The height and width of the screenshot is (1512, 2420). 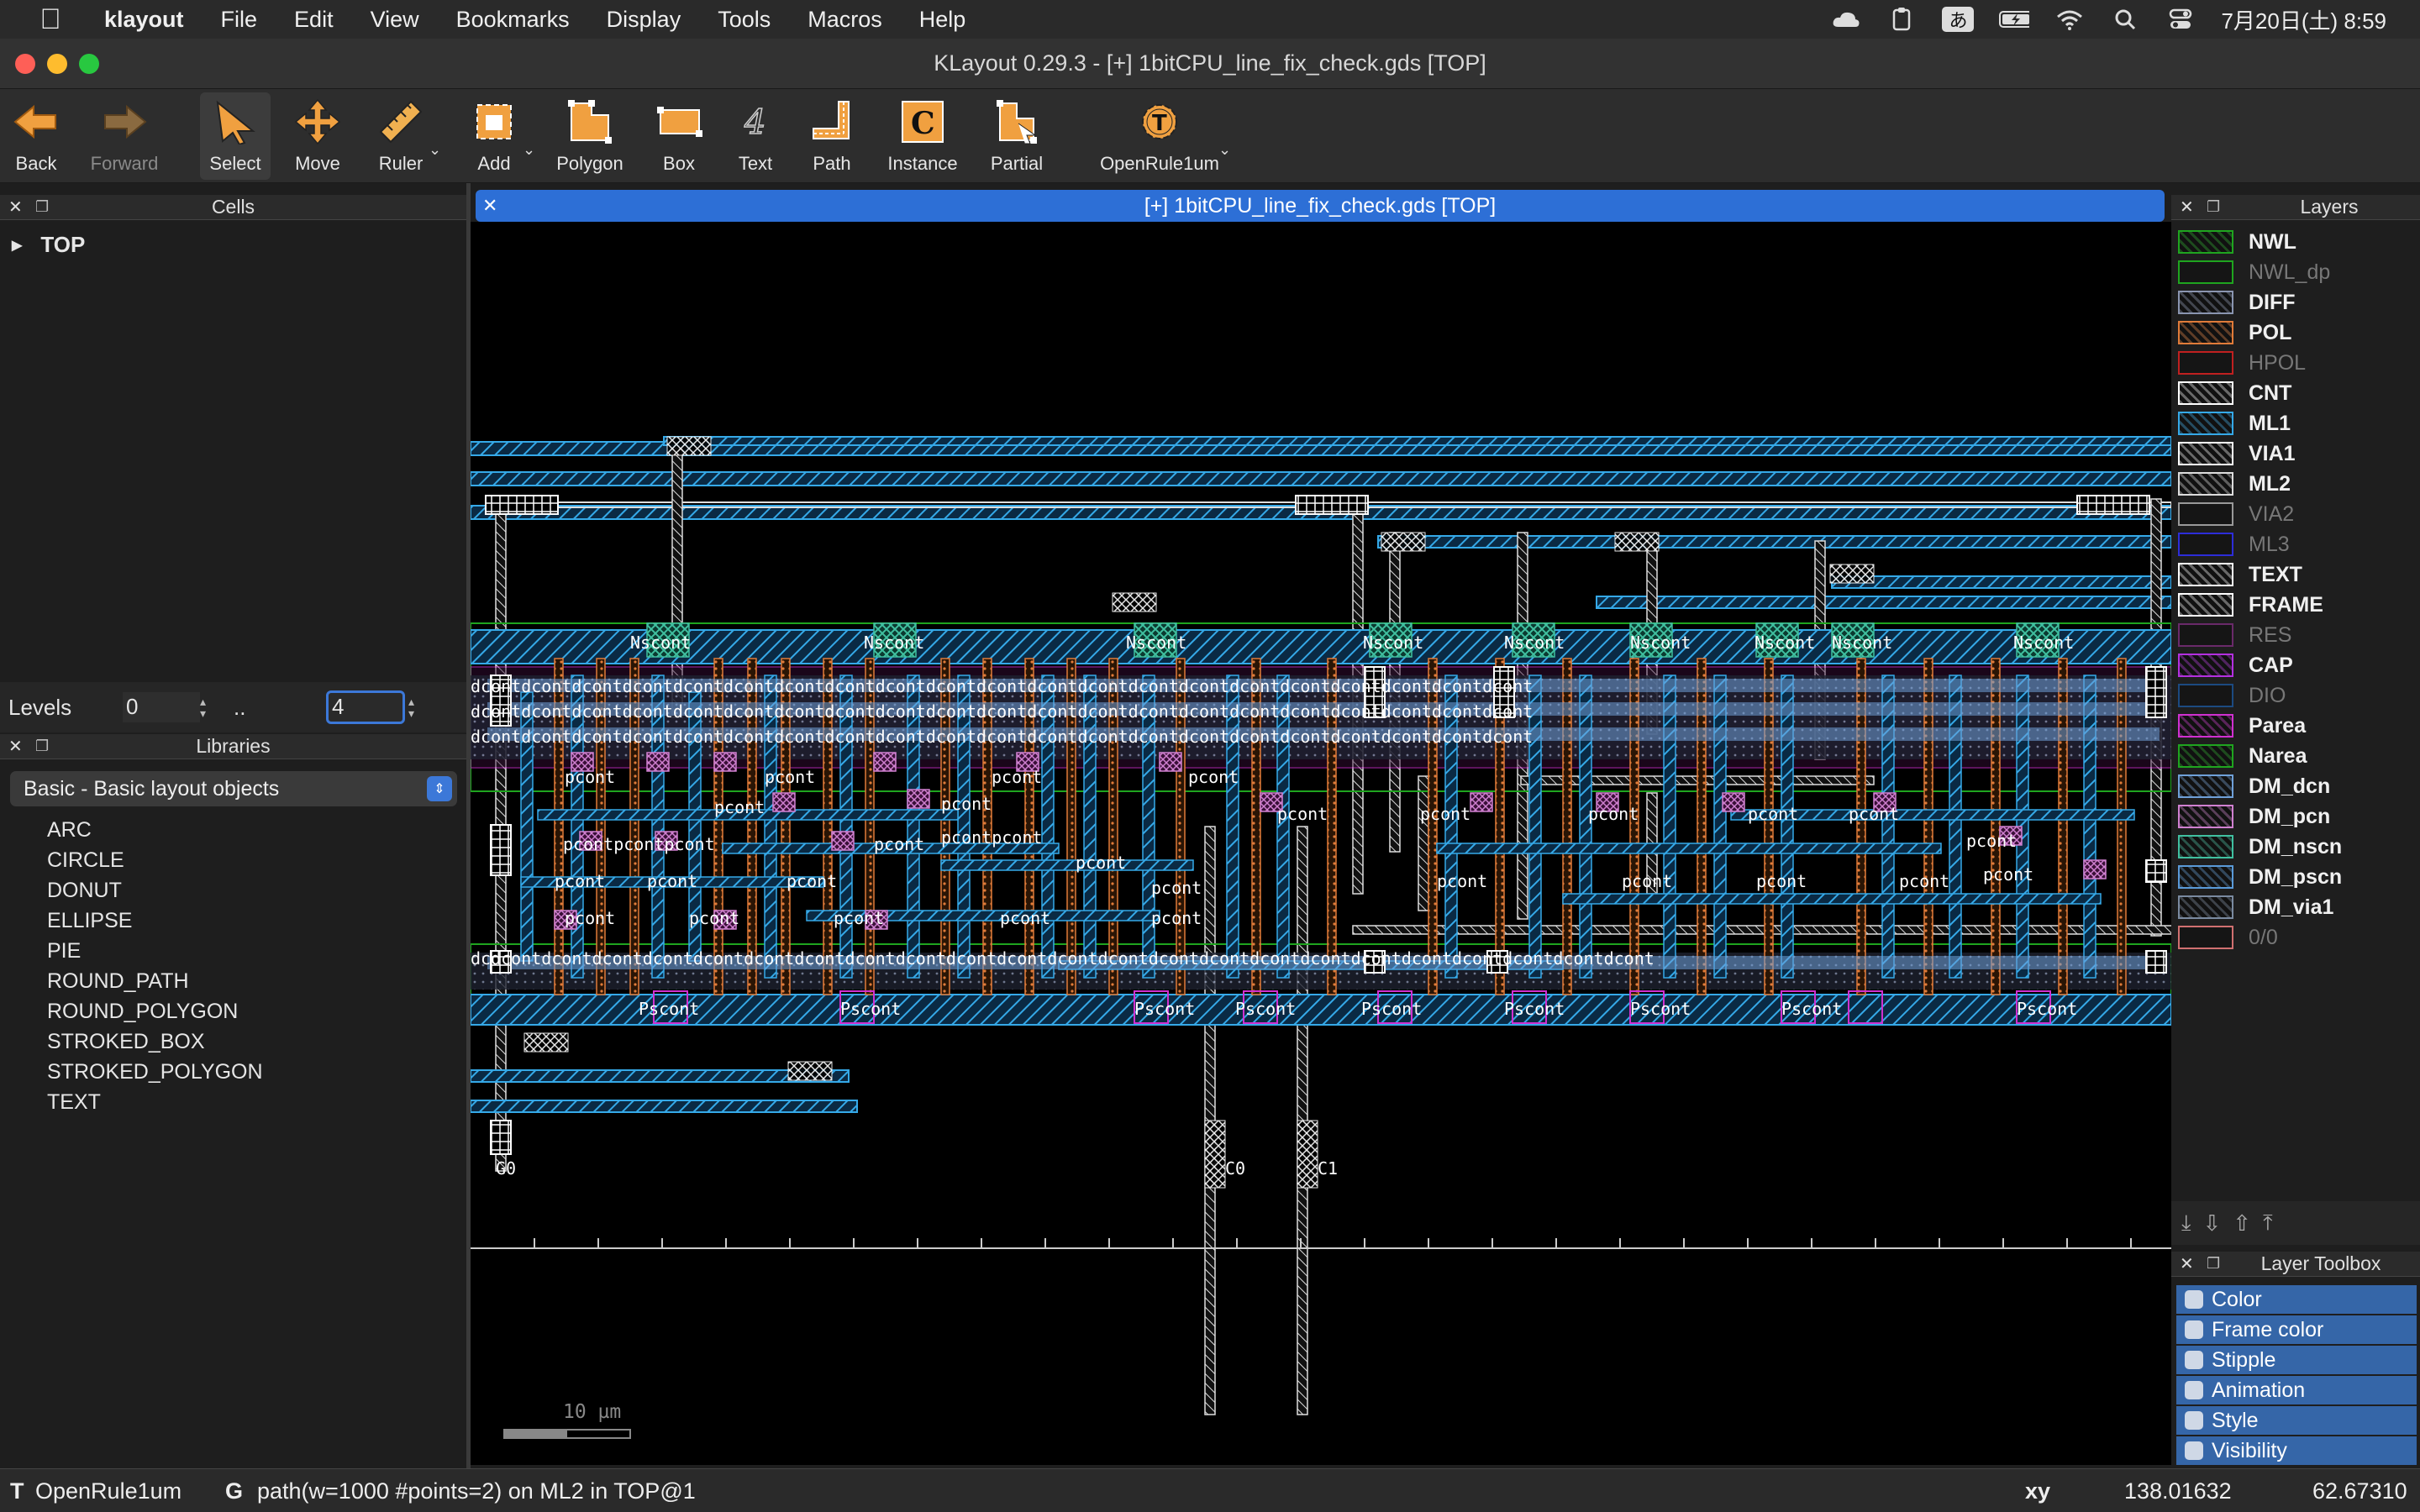 I want to click on clipboard-icon, so click(x=1902, y=19).